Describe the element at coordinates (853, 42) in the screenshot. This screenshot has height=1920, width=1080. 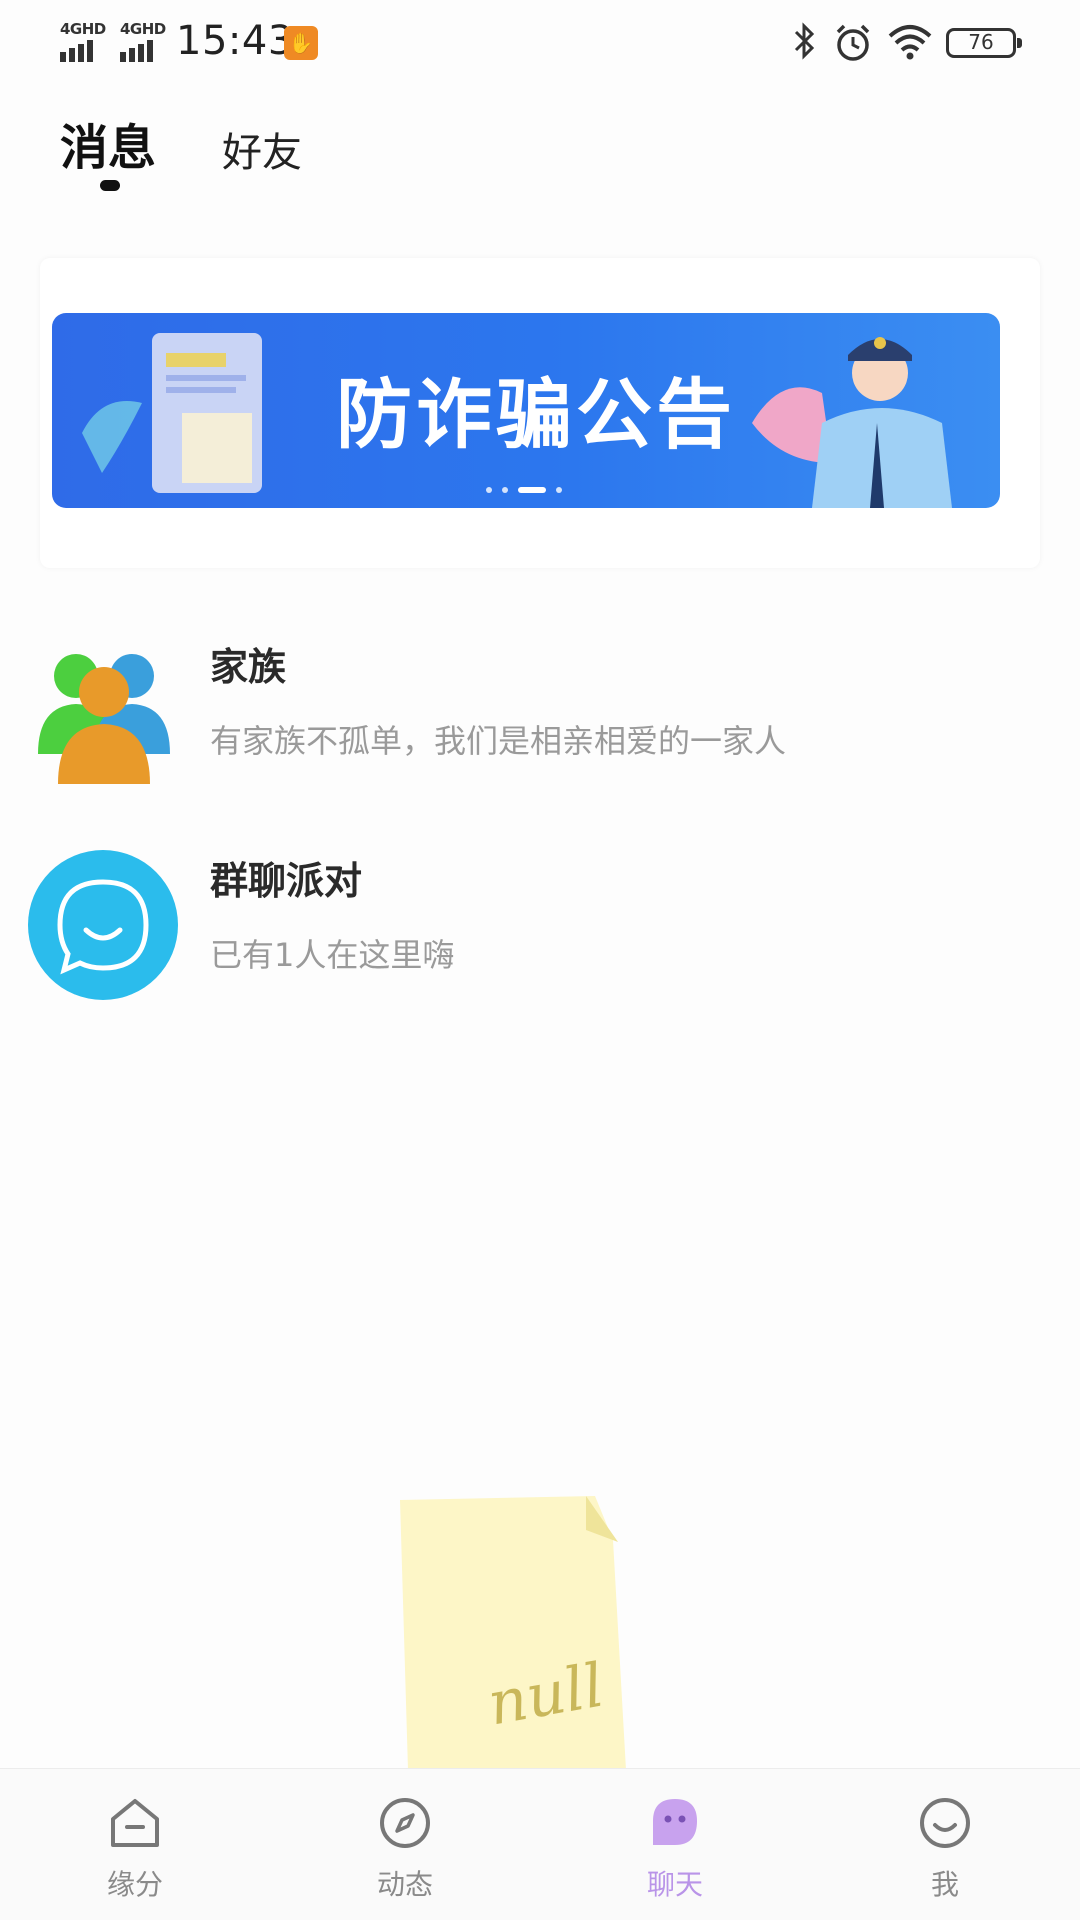
I see `alarm-icon` at that location.